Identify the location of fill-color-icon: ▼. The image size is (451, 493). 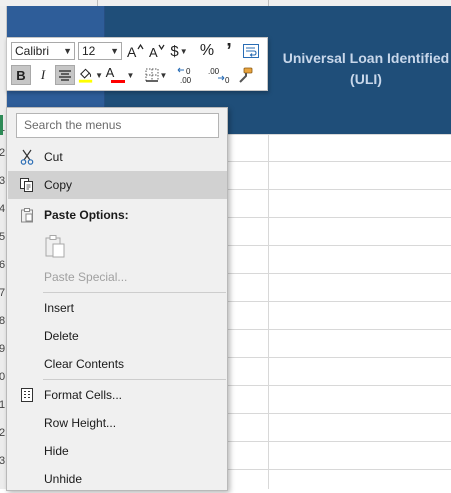
(90, 75).